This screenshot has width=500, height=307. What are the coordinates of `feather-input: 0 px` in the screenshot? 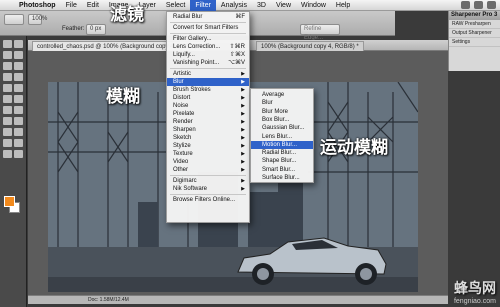 It's located at (96, 29).